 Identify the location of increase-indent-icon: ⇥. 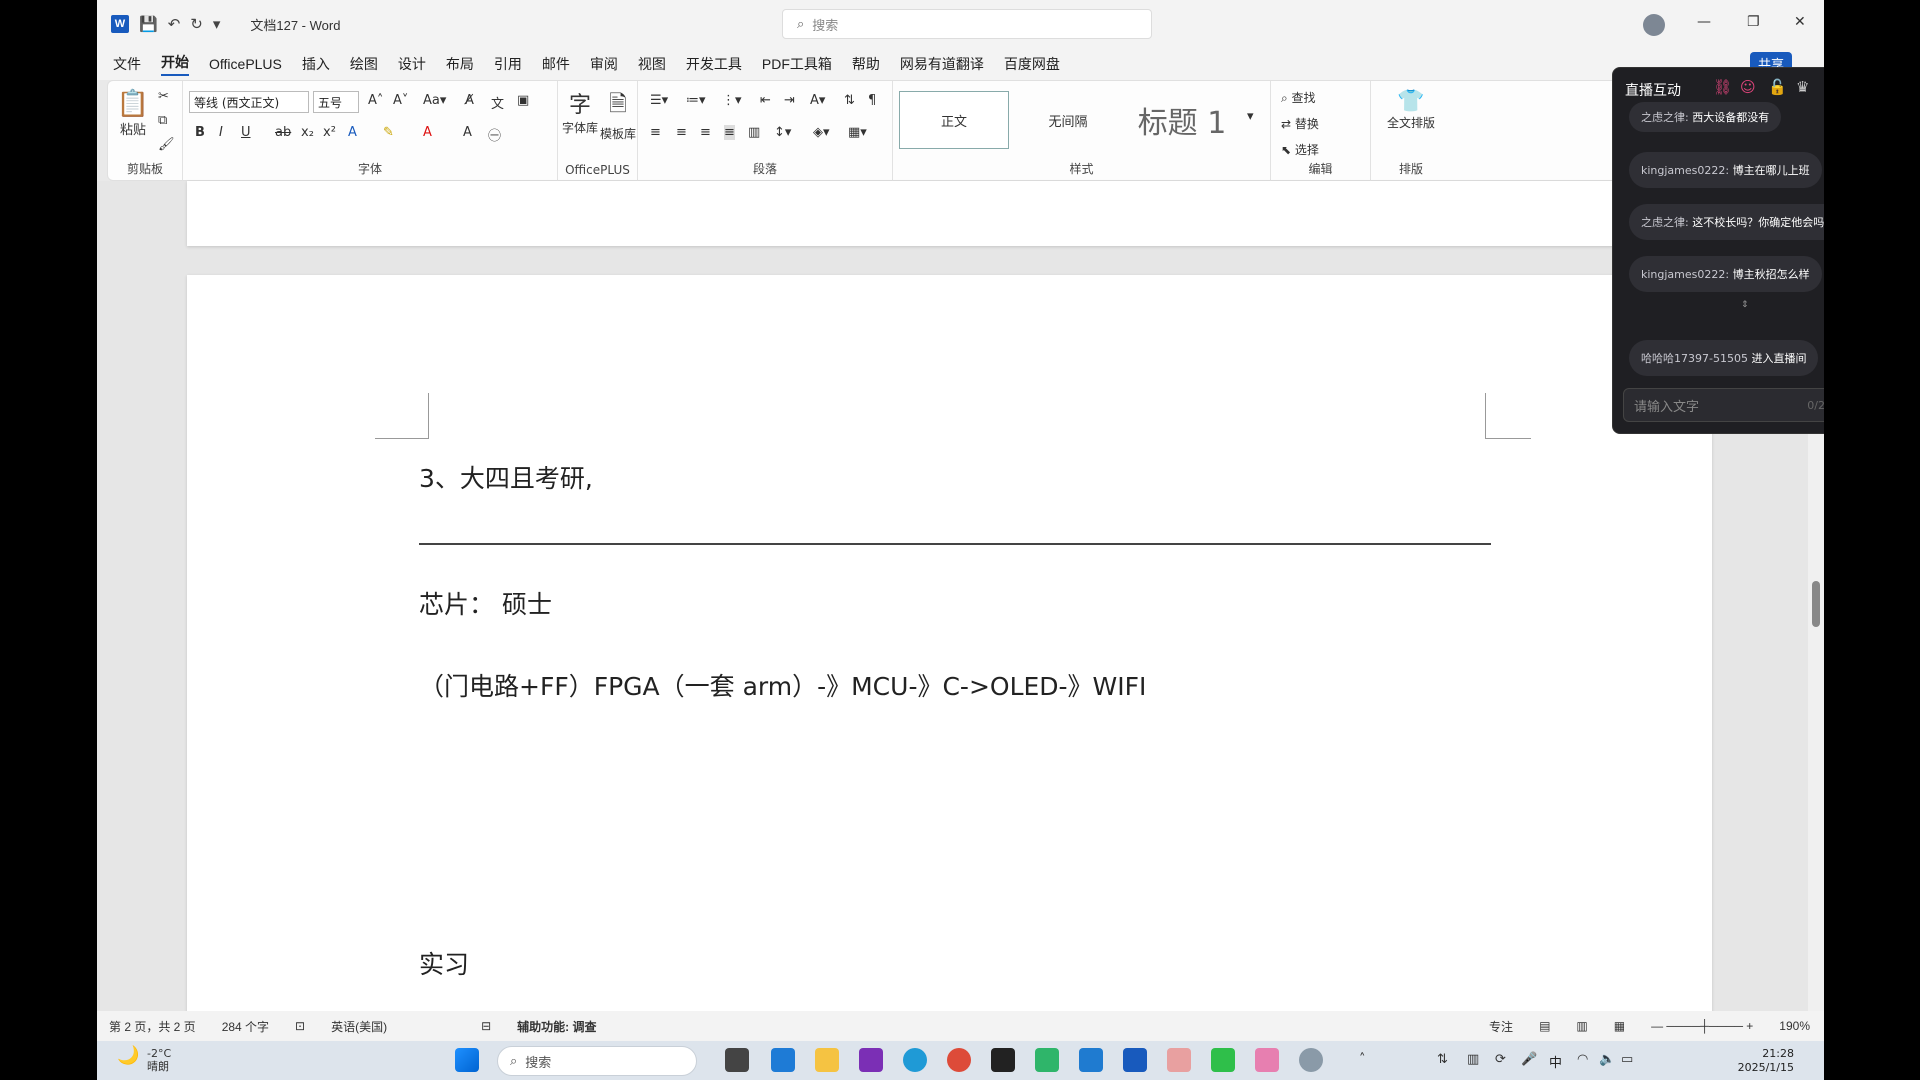
(789, 100).